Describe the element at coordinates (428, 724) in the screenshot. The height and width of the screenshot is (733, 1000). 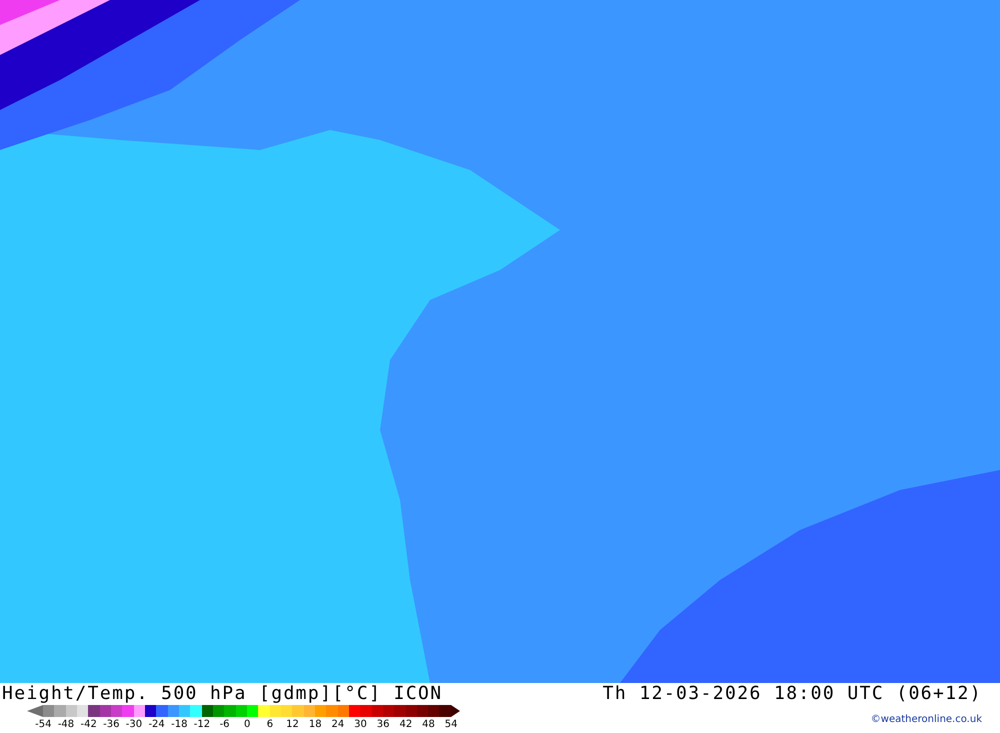
I see `legend-label: 48` at that location.